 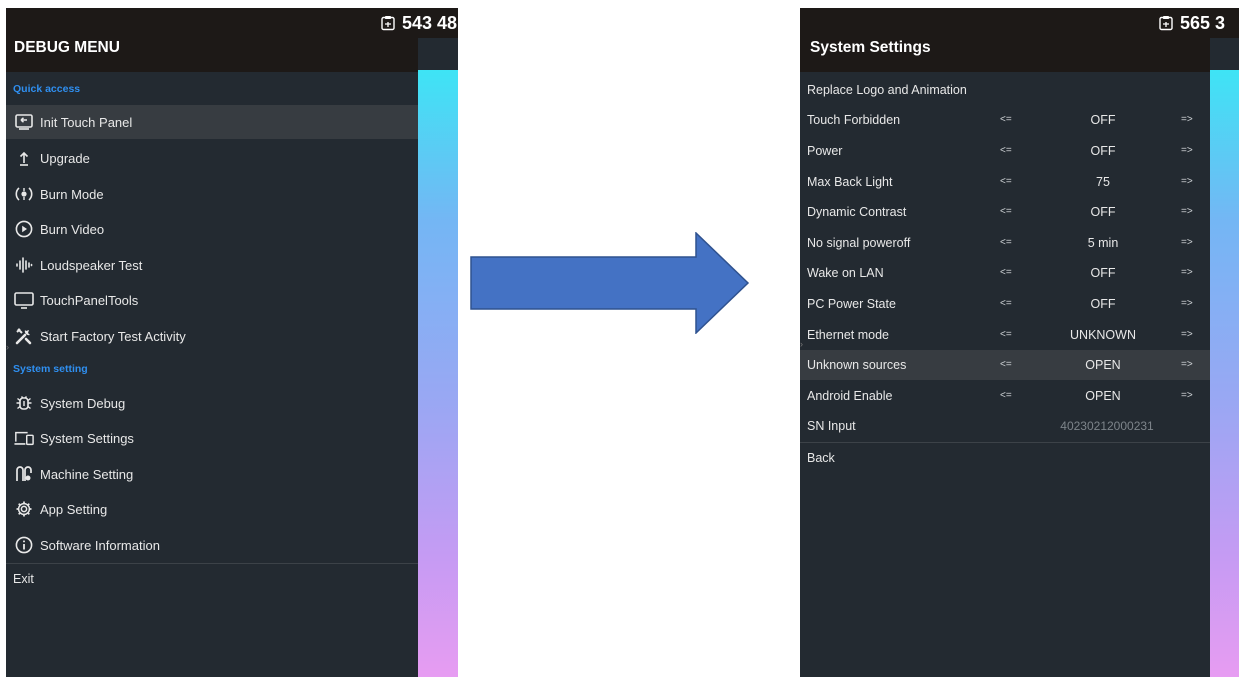 I want to click on sn-input-field: 40230212000231, so click(x=1107, y=426).